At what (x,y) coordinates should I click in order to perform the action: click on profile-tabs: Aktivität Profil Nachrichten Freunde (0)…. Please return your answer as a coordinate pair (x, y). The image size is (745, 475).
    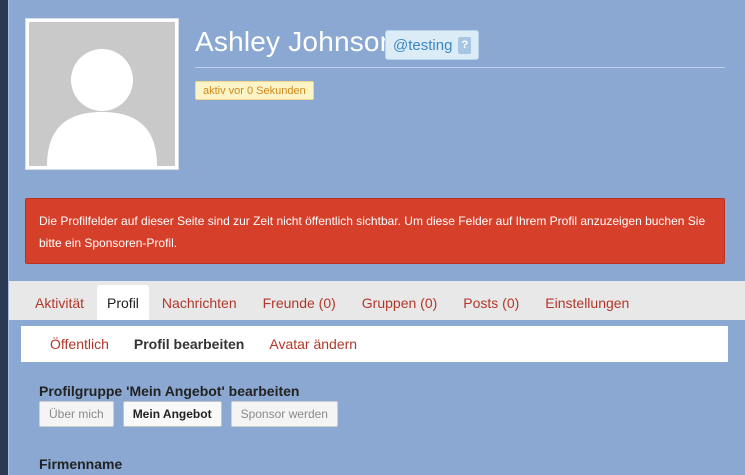
    Looking at the image, I should click on (377, 300).